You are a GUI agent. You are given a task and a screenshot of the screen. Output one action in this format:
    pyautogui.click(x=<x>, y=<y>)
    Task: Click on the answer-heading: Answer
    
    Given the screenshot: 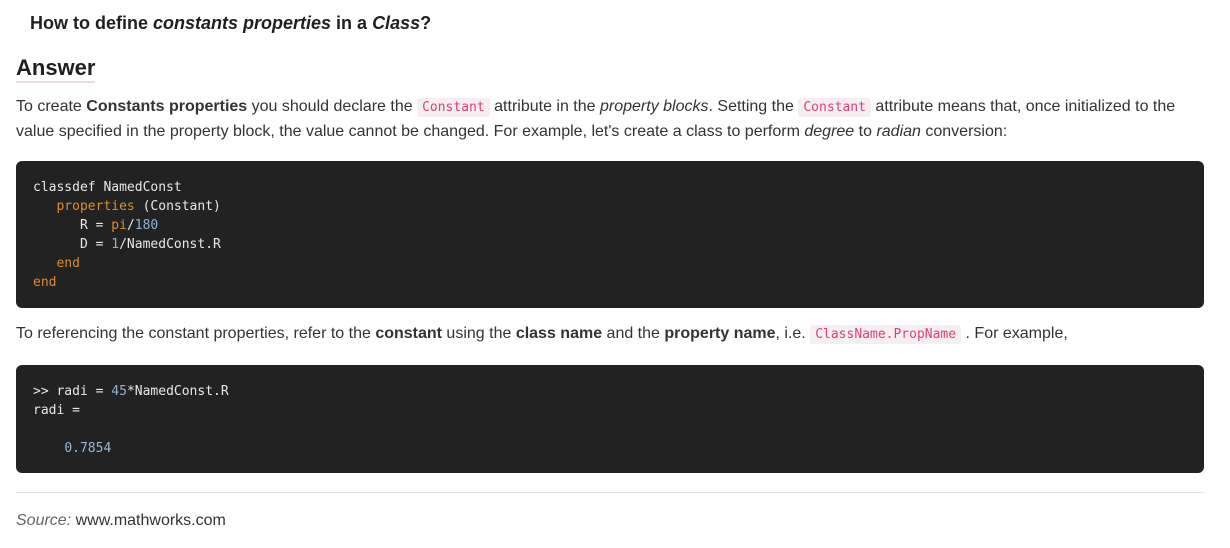 What is the action you would take?
    pyautogui.click(x=56, y=69)
    